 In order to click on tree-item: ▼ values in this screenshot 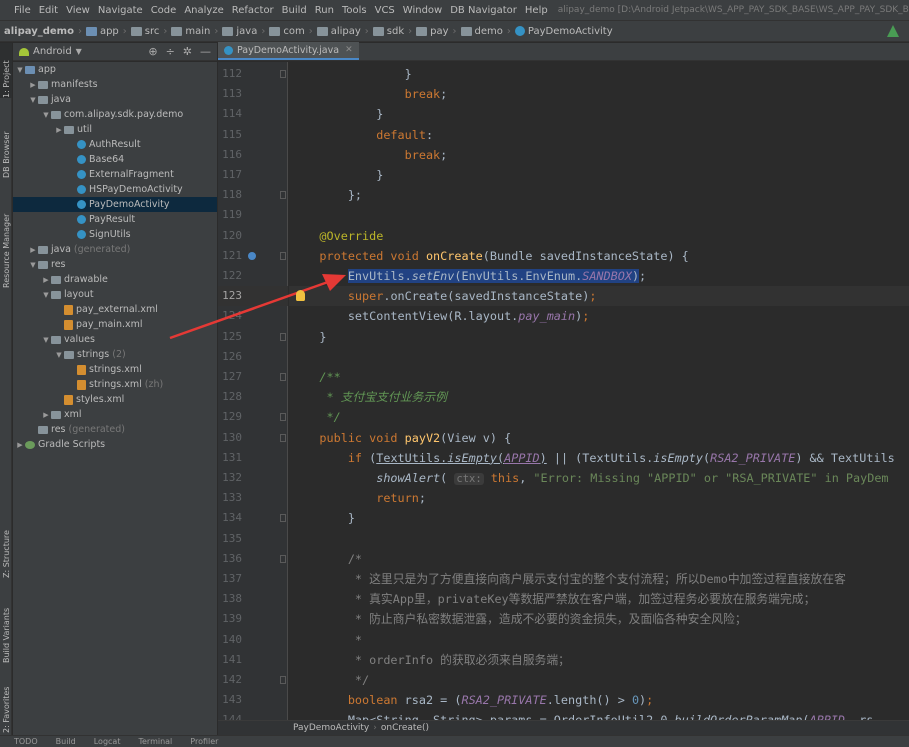, I will do `click(115, 339)`.